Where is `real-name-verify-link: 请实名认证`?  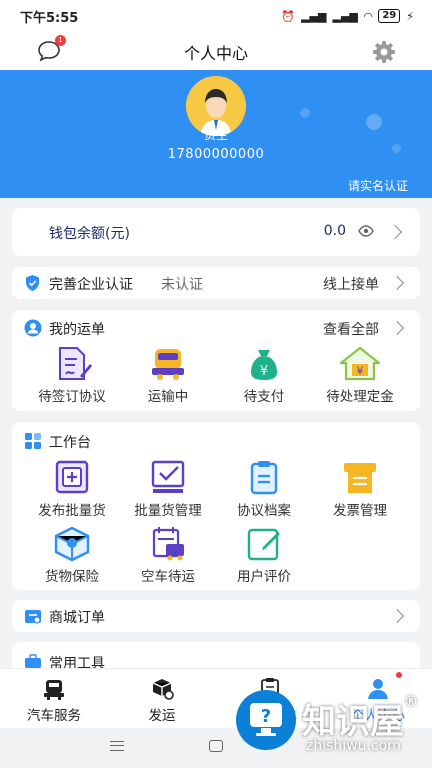
real-name-verify-link: 请实名认证 is located at coordinates (378, 185).